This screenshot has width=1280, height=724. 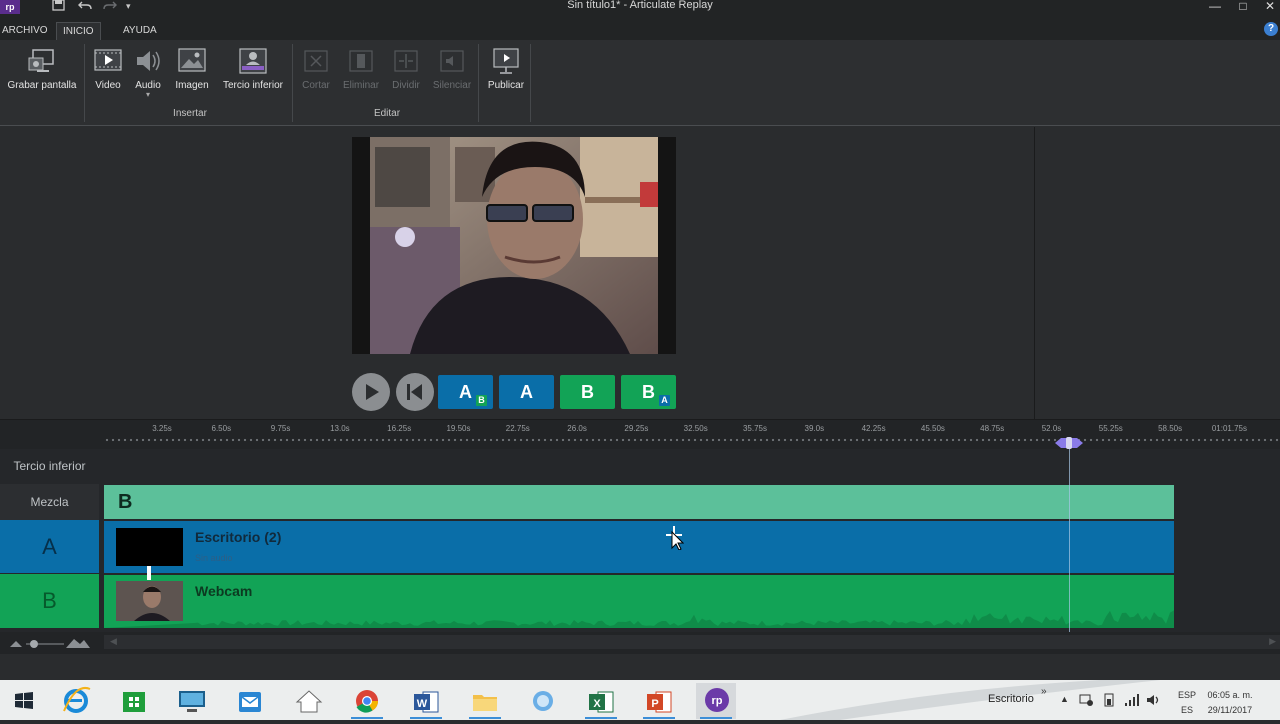 What do you see at coordinates (506, 68) in the screenshot?
I see `publish-button: Publicar` at bounding box center [506, 68].